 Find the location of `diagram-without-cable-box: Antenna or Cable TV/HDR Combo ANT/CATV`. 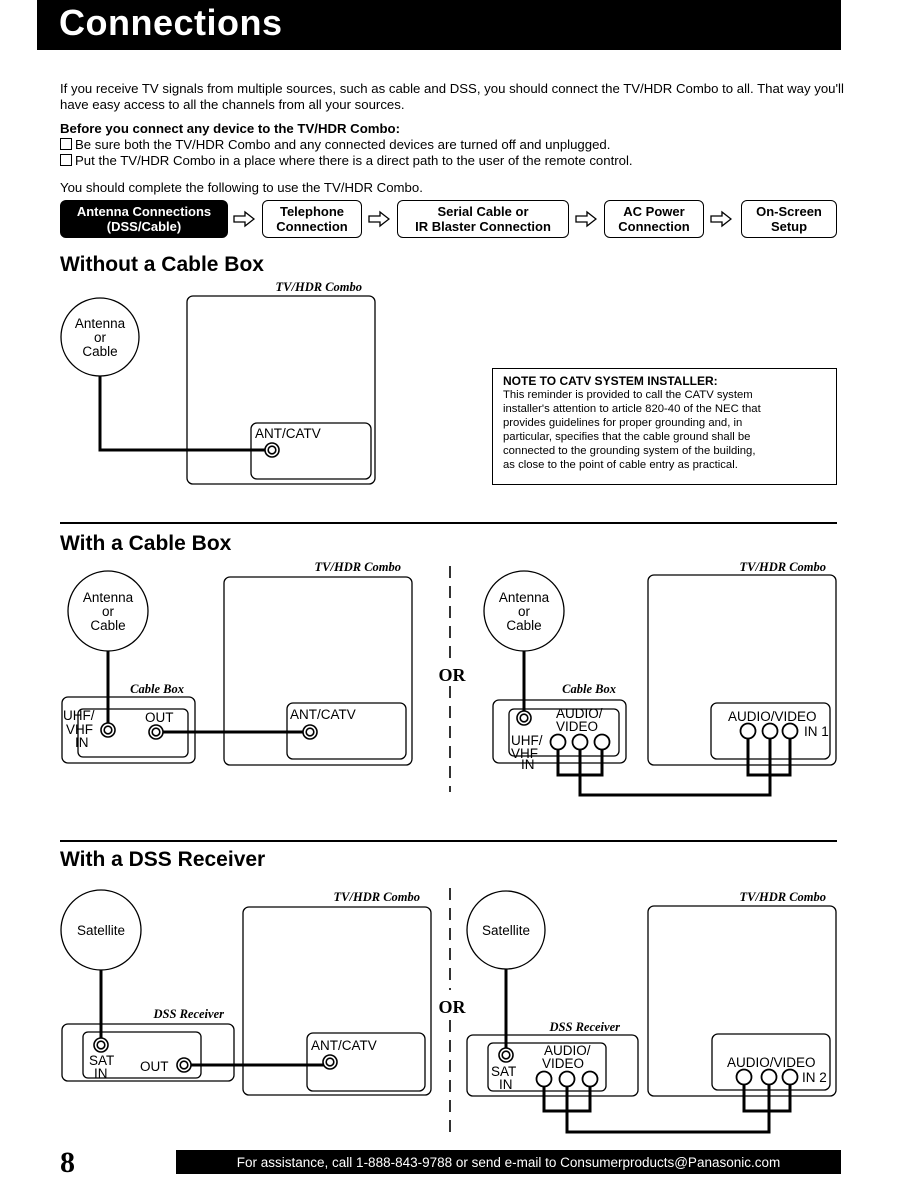

diagram-without-cable-box: Antenna or Cable TV/HDR Combo ANT/CATV is located at coordinates (218, 382).